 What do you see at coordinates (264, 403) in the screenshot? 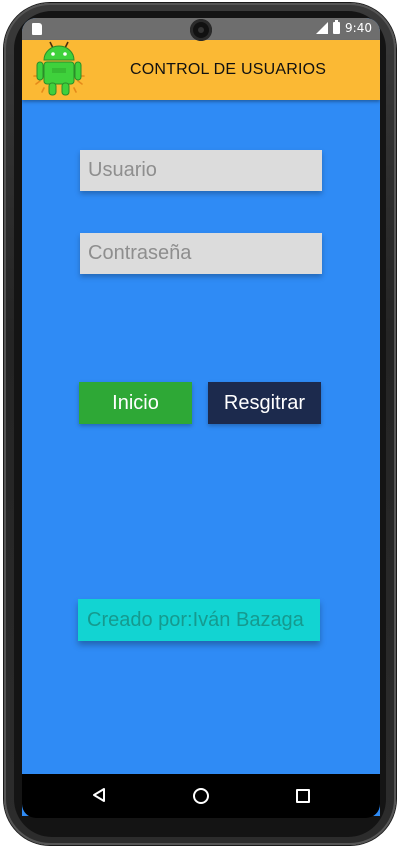
I see `register-button: Resgitrar` at bounding box center [264, 403].